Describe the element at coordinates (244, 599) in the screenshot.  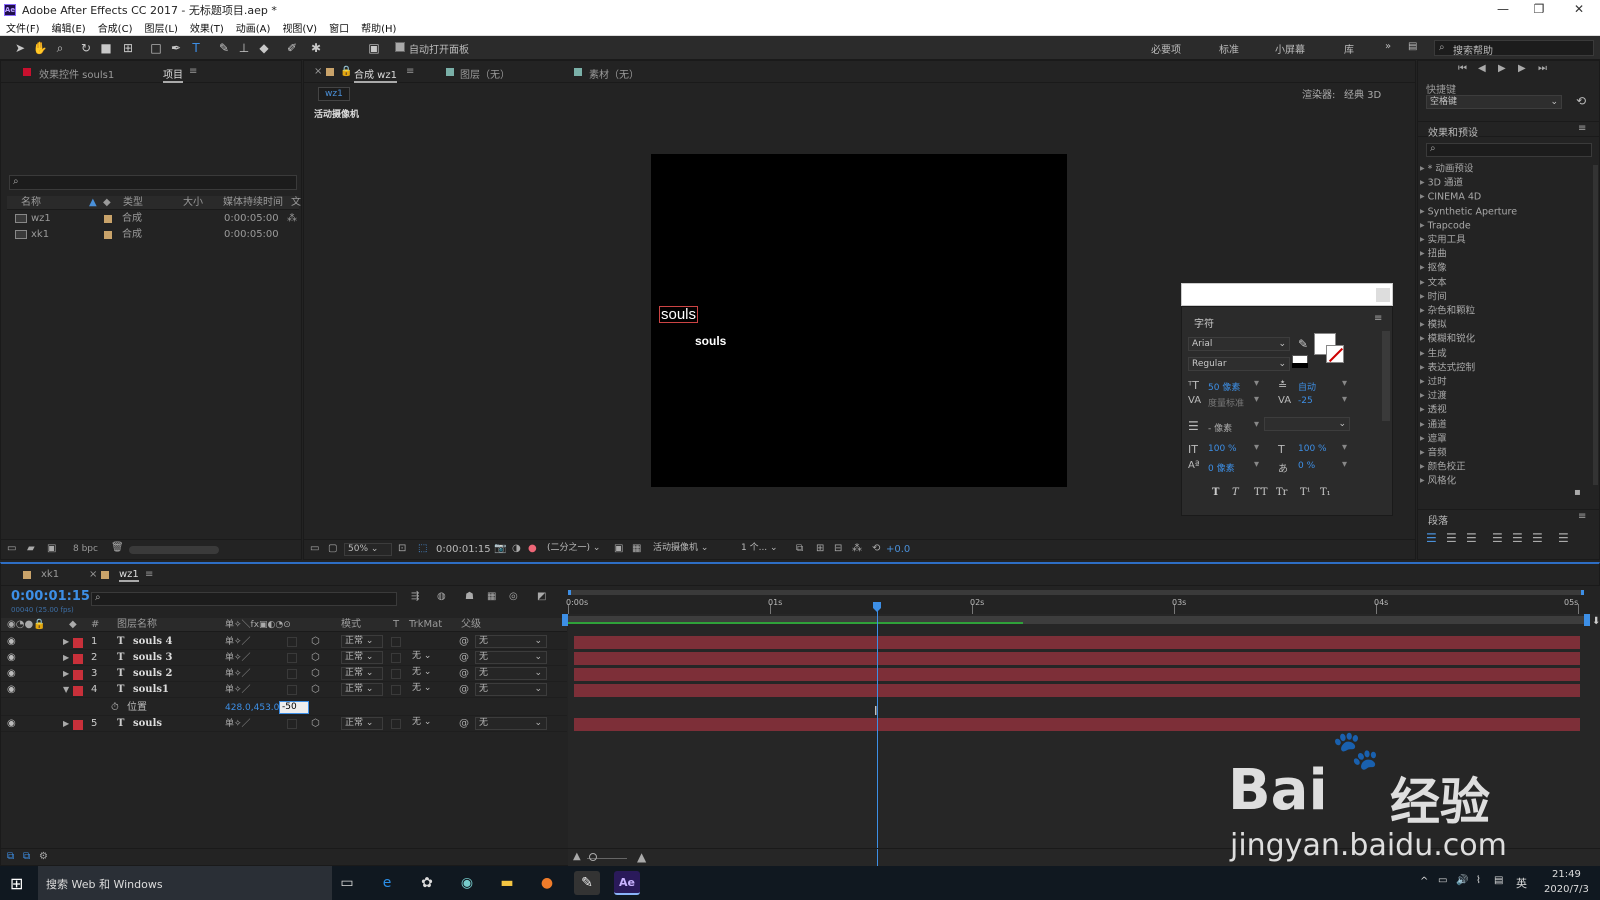
I see `timeline-search-input: ⌕` at that location.